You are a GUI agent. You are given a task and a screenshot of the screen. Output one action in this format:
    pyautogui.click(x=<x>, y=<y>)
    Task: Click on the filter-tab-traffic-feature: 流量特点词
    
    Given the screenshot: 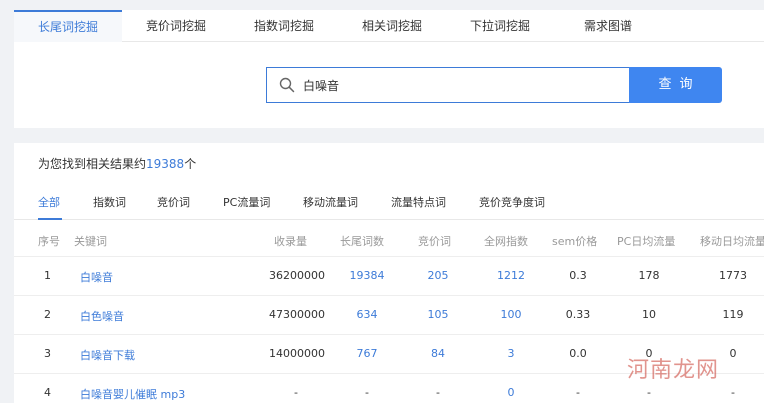 What is the action you would take?
    pyautogui.click(x=418, y=202)
    